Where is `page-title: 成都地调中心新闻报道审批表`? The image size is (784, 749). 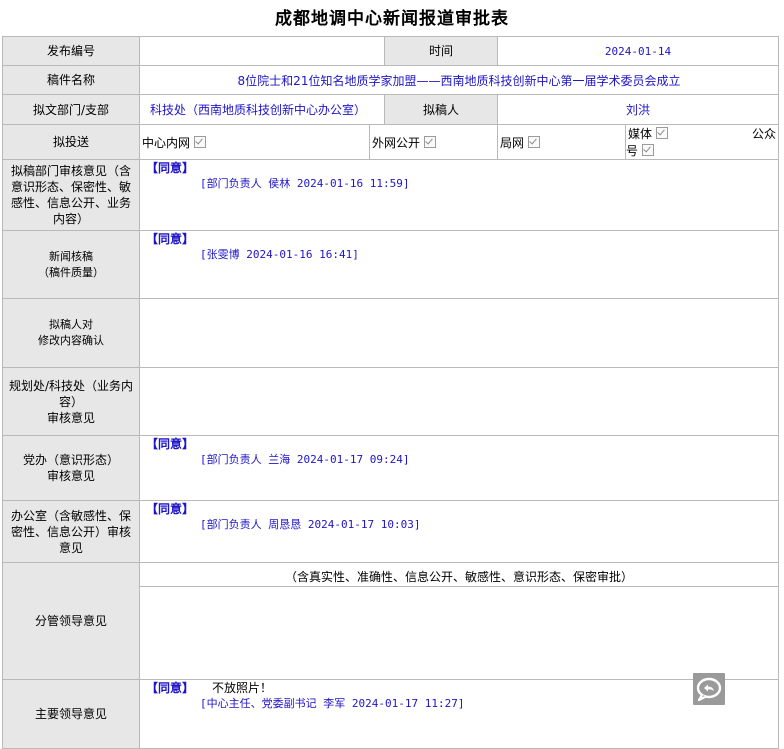 page-title: 成都地调中心新闻报道审批表 is located at coordinates (392, 19).